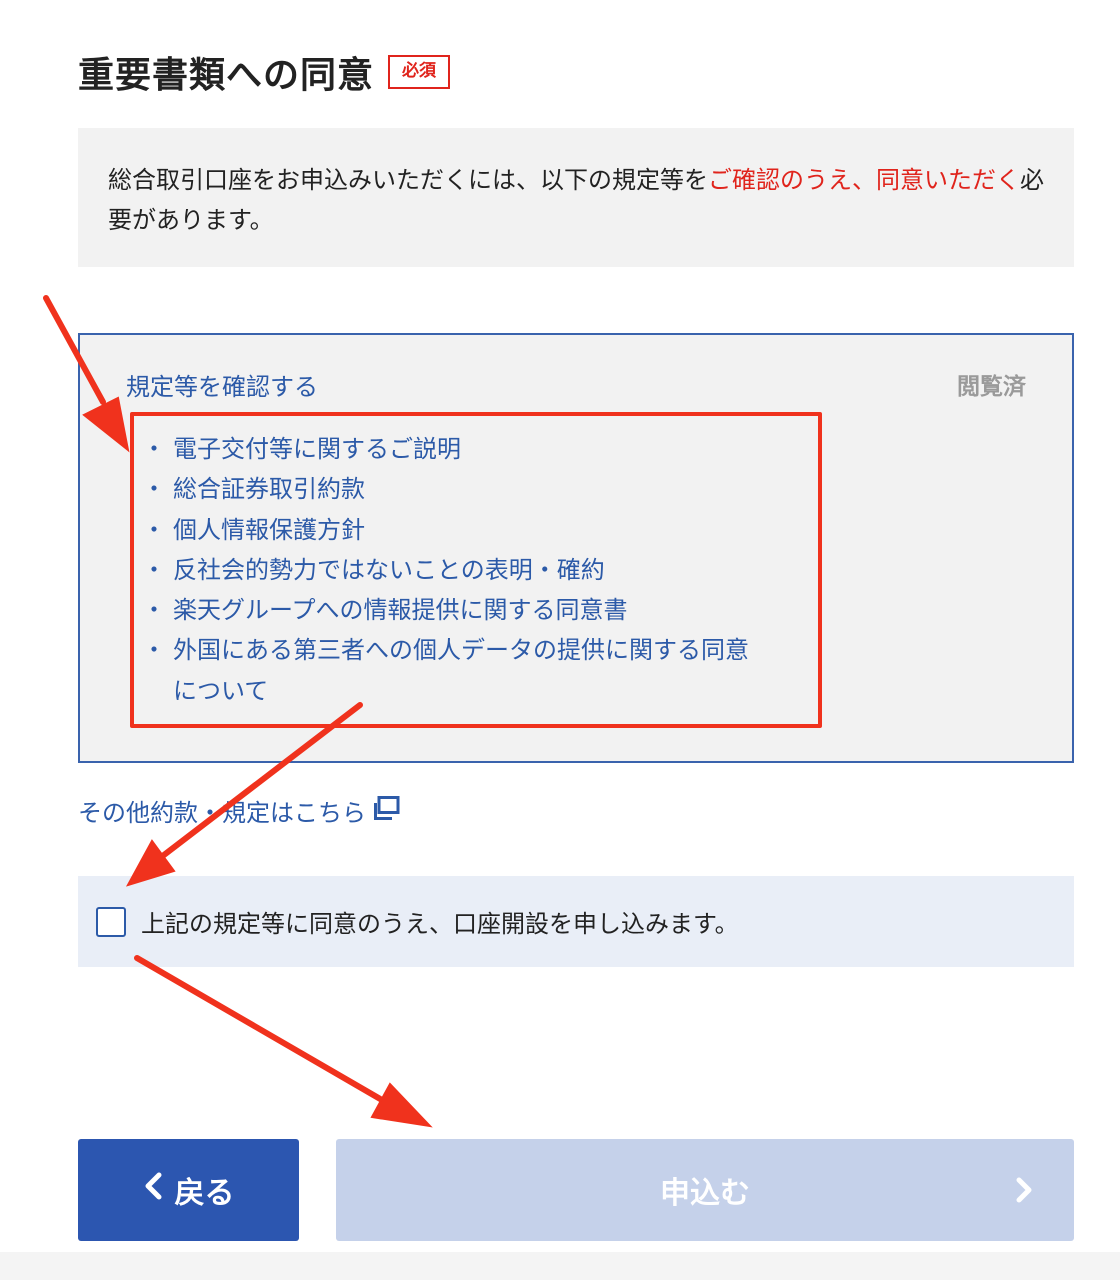 The image size is (1120, 1280). What do you see at coordinates (226, 75) in the screenshot?
I see `page-title: 重要書類への同意` at bounding box center [226, 75].